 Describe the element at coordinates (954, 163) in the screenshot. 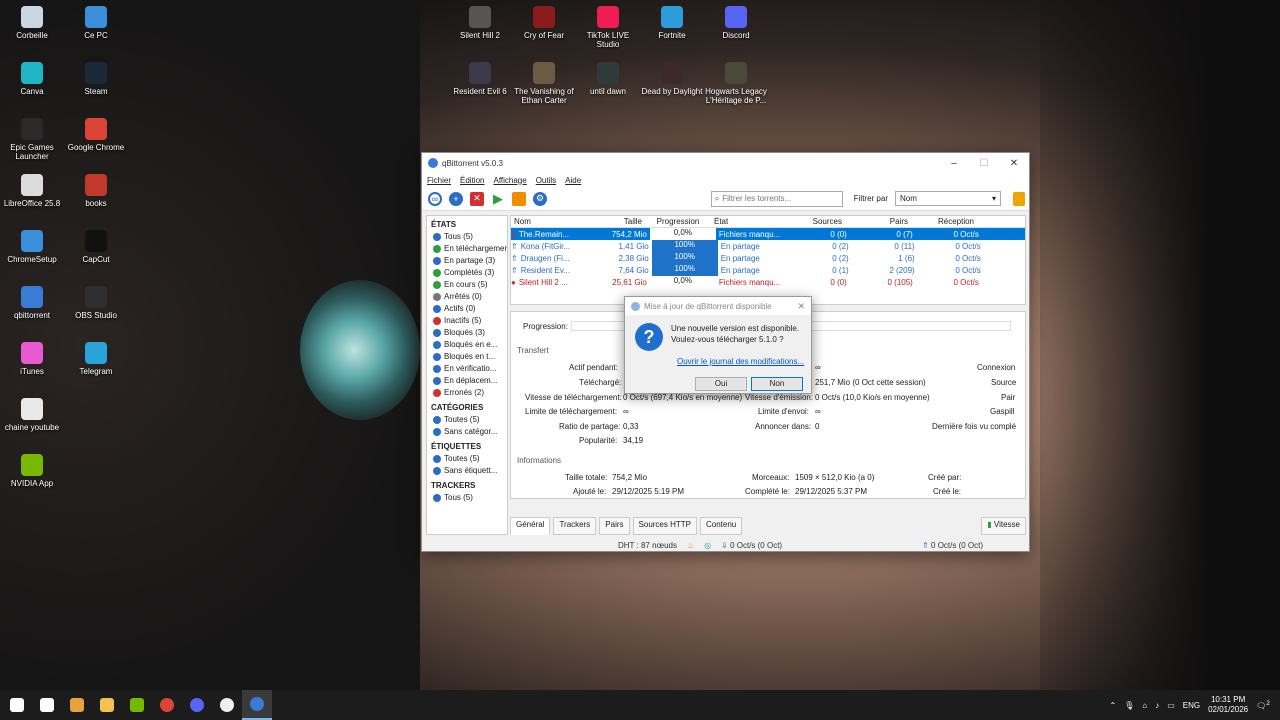

I see `minimize-button: –` at that location.